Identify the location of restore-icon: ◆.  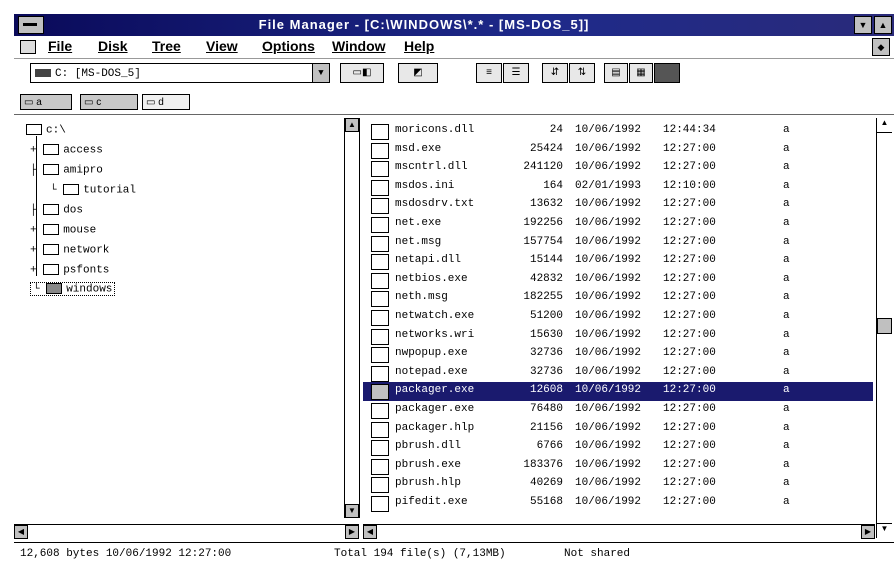
(881, 47).